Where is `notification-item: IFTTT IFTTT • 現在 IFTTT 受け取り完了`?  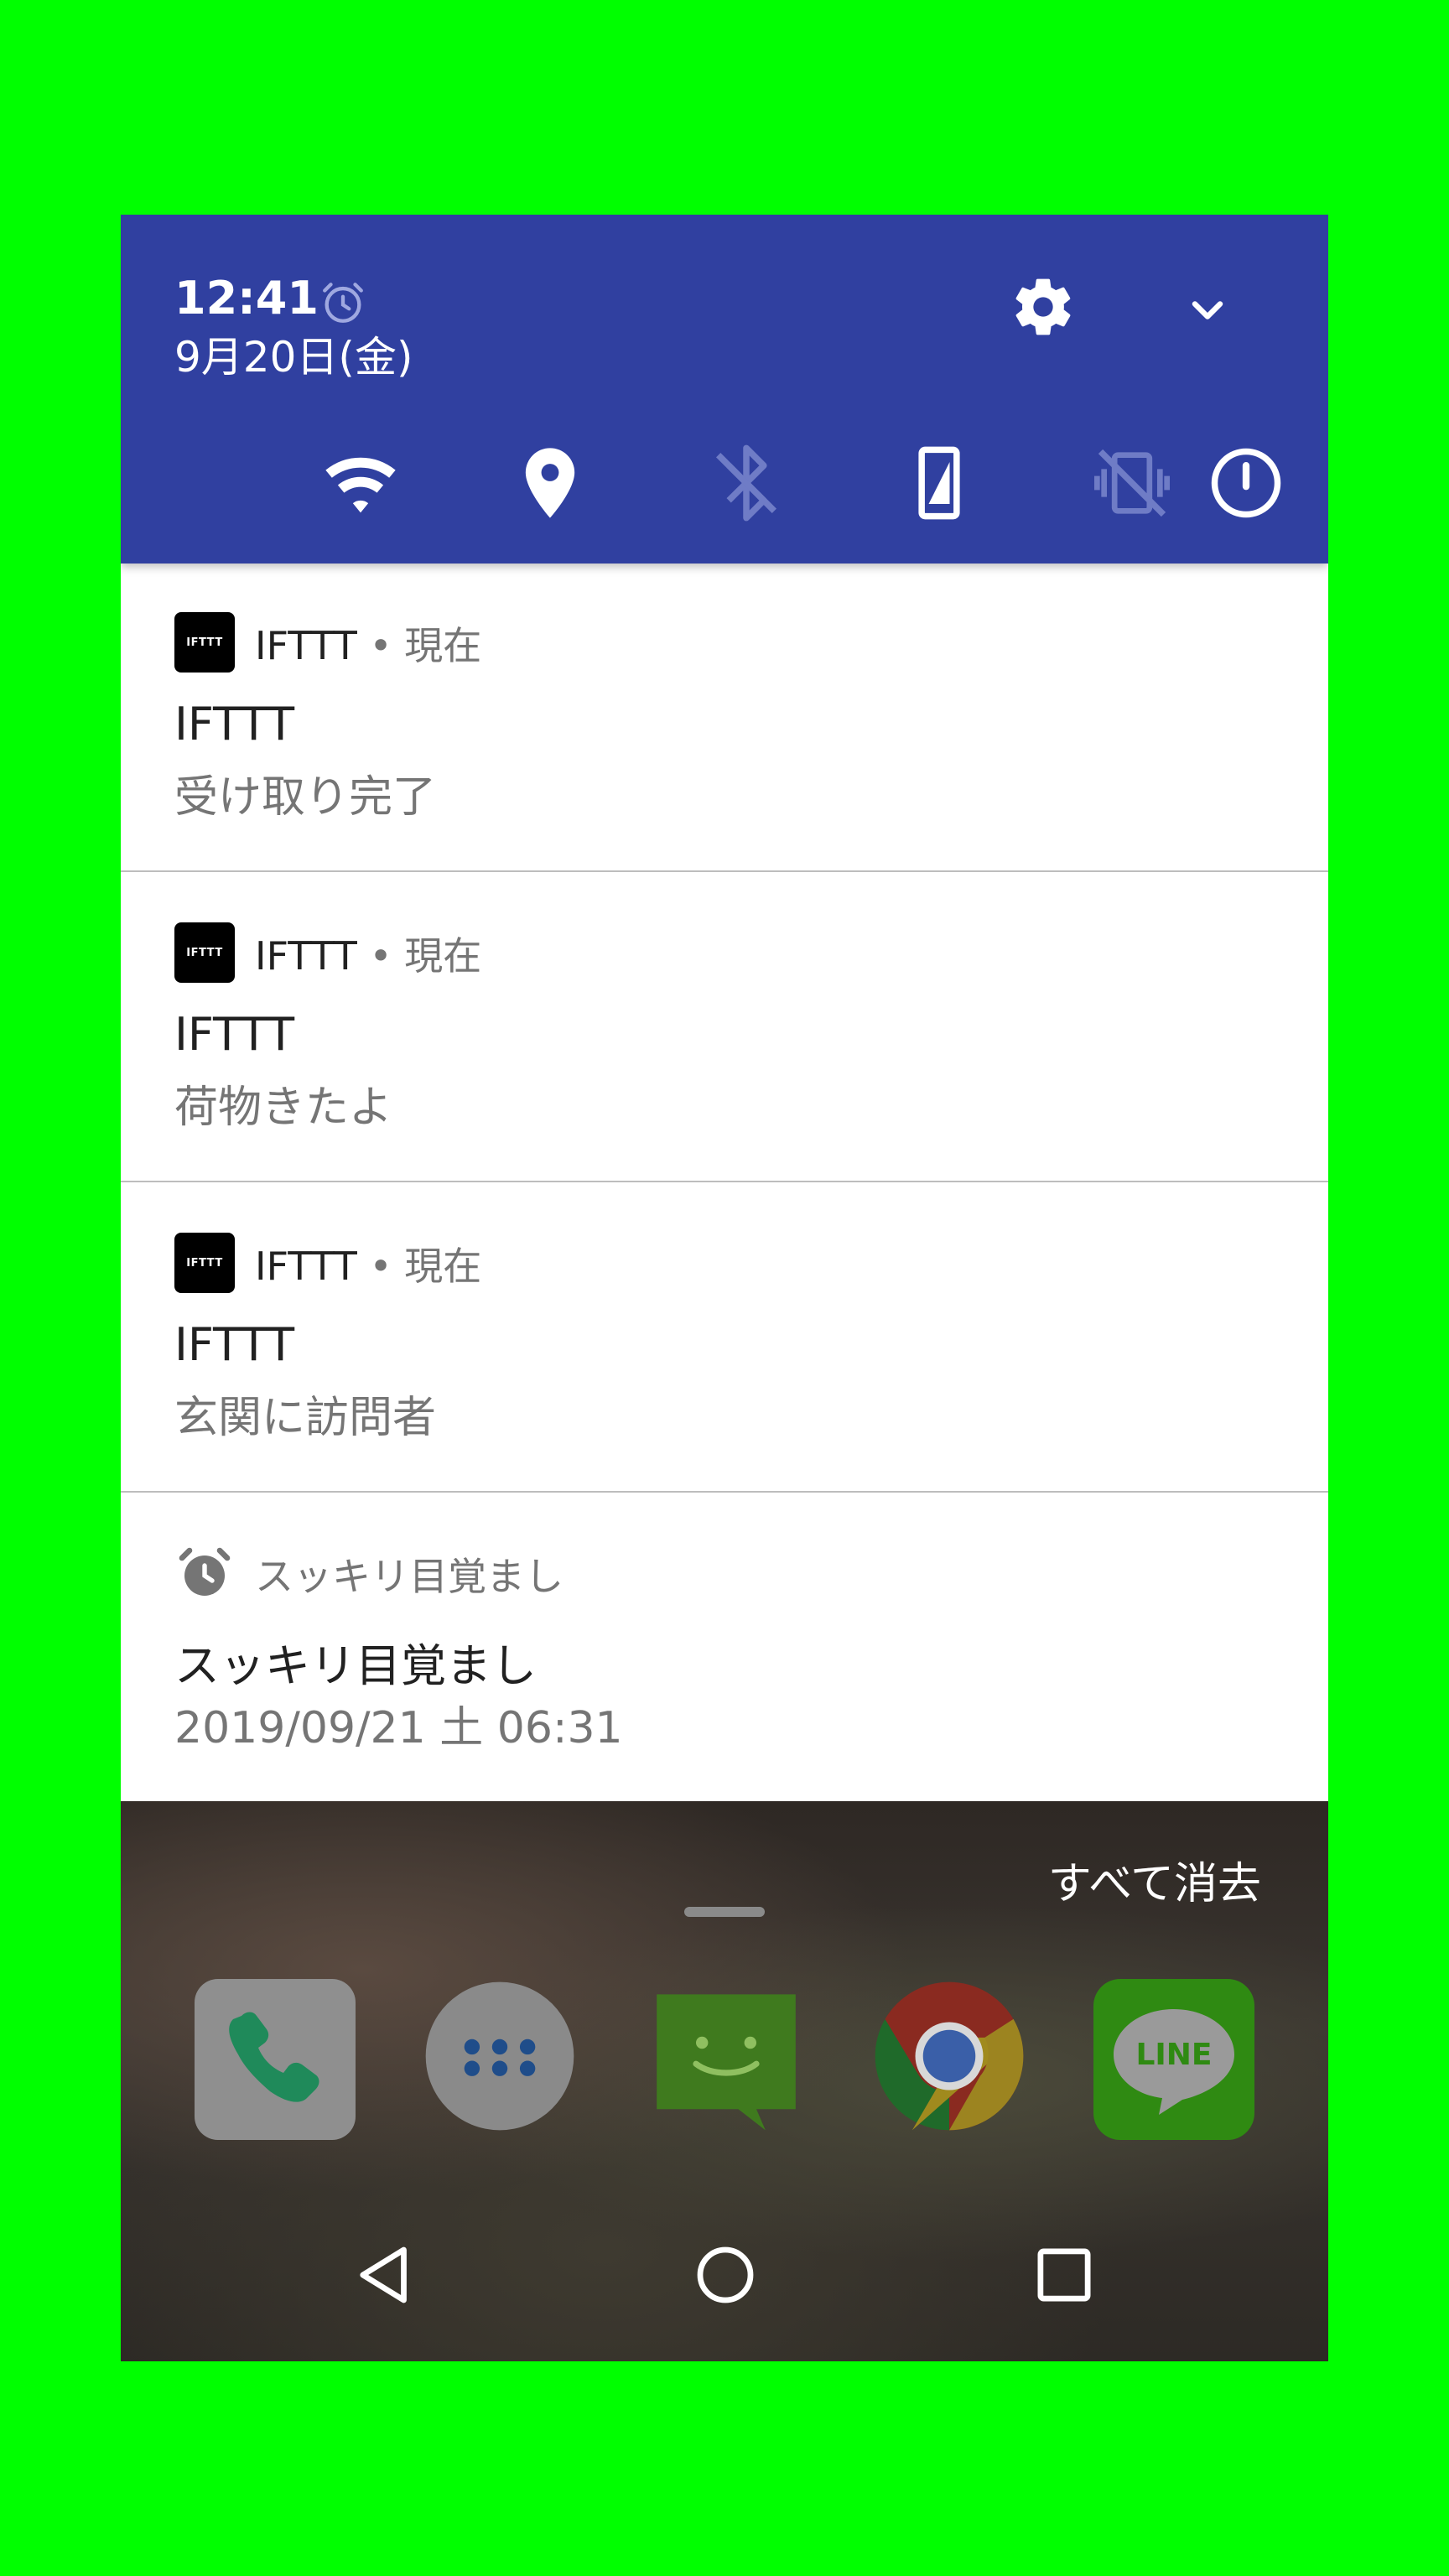 notification-item: IFTTT IFTTT • 現在 IFTTT 受け取り完了 is located at coordinates (724, 718).